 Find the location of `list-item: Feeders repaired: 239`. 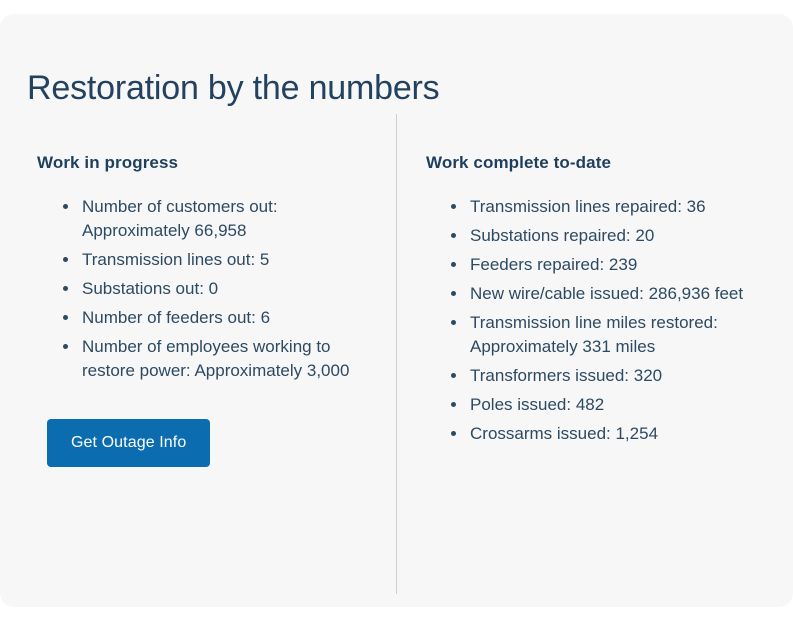

list-item: Feeders repaired: 239 is located at coordinates (608, 265).